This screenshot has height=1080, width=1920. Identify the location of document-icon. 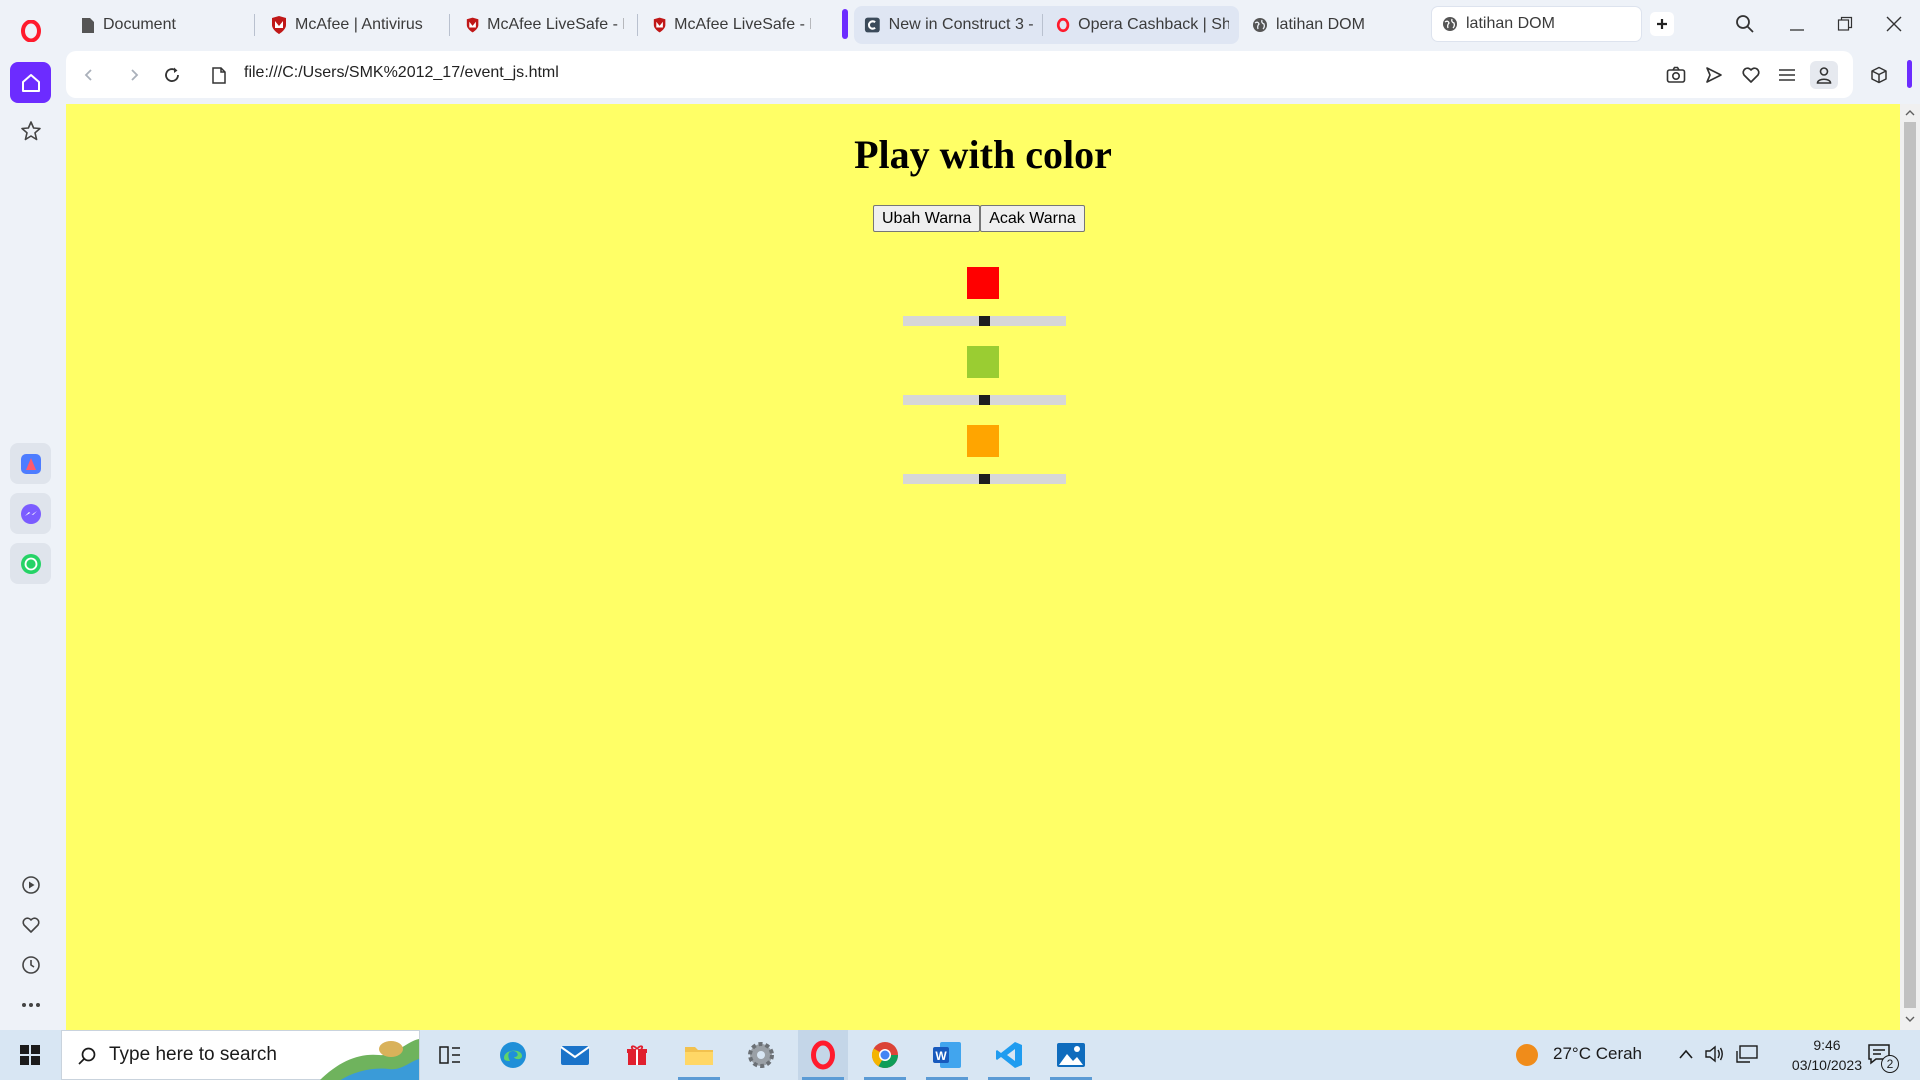
(88, 25).